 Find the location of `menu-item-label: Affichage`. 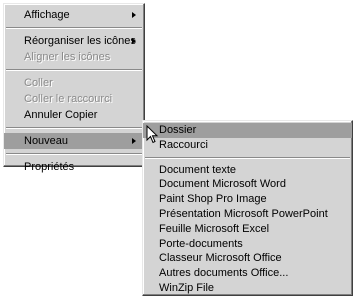

menu-item-label: Affichage is located at coordinates (47, 15).